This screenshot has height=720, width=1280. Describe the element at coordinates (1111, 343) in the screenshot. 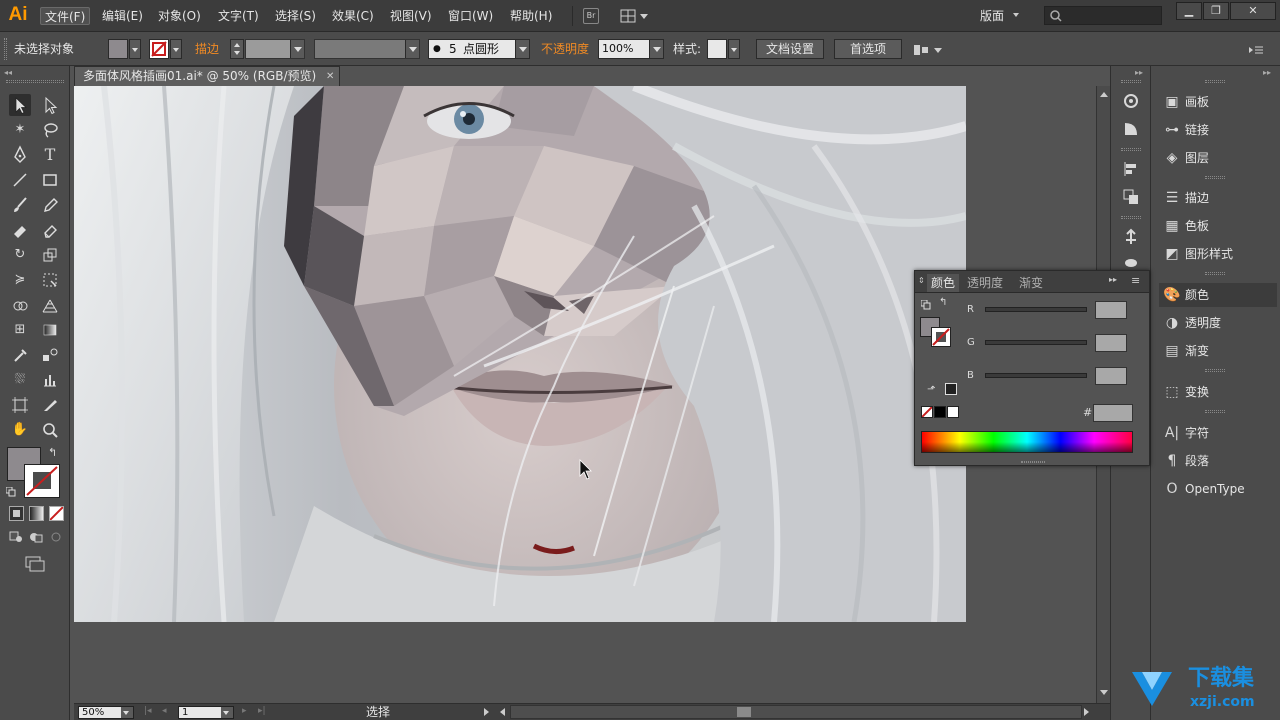

I see `green-value-input` at that location.